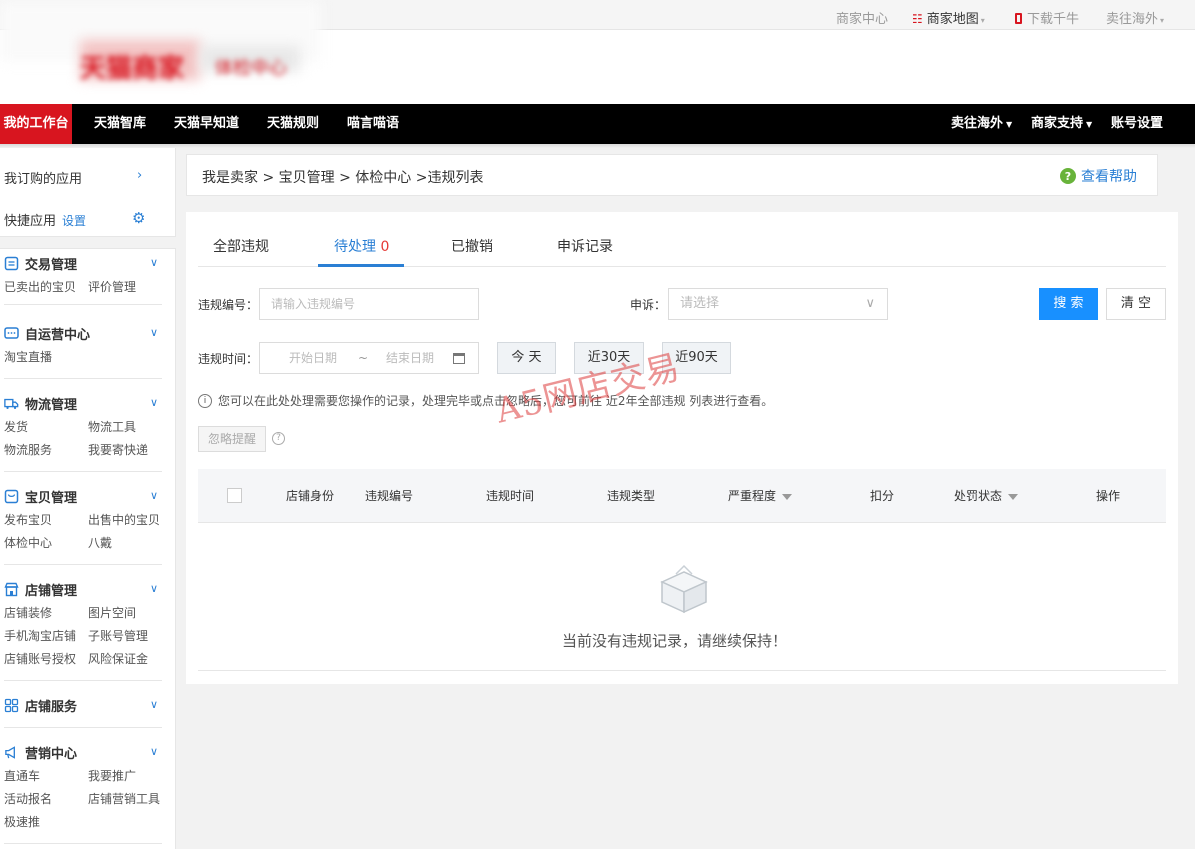 The width and height of the screenshot is (1195, 849). I want to click on nav-item-miao-talk: 喵言喵语, so click(373, 124).